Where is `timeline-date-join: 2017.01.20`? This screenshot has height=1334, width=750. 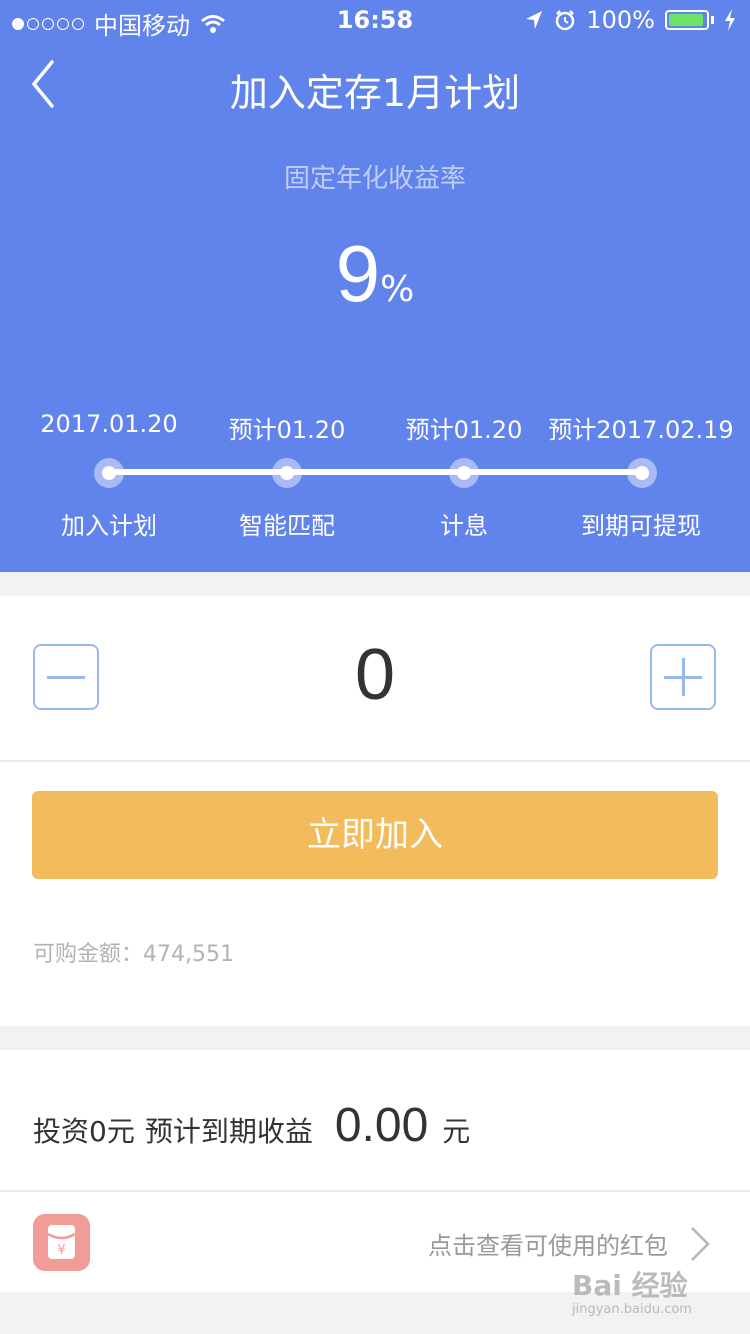
timeline-date-join: 2017.01.20 is located at coordinates (109, 424).